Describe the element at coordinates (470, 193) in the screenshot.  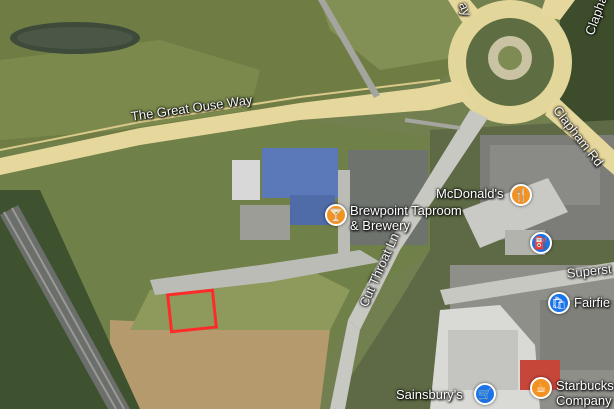
I see `poi-mcdonalds-name: McDonald's` at that location.